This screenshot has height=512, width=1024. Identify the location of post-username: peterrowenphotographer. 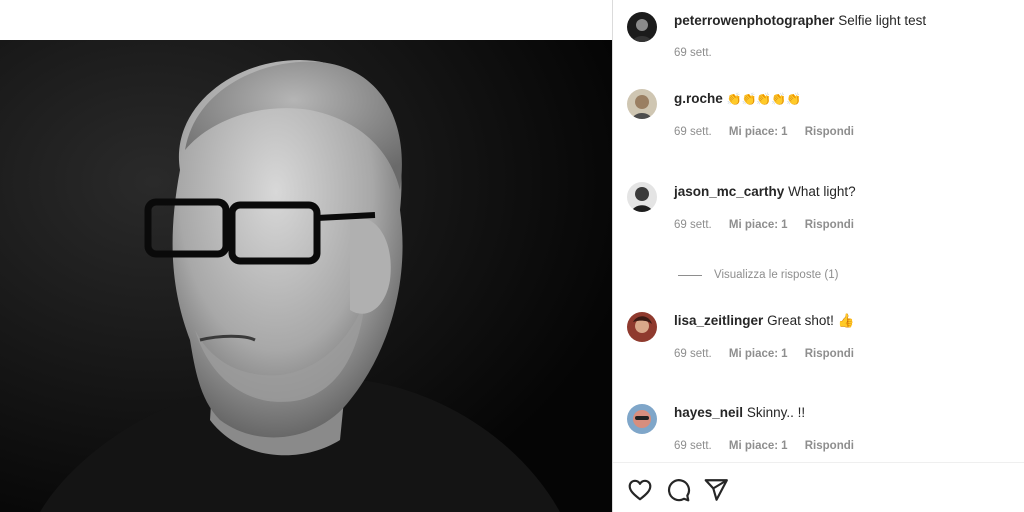
(754, 20).